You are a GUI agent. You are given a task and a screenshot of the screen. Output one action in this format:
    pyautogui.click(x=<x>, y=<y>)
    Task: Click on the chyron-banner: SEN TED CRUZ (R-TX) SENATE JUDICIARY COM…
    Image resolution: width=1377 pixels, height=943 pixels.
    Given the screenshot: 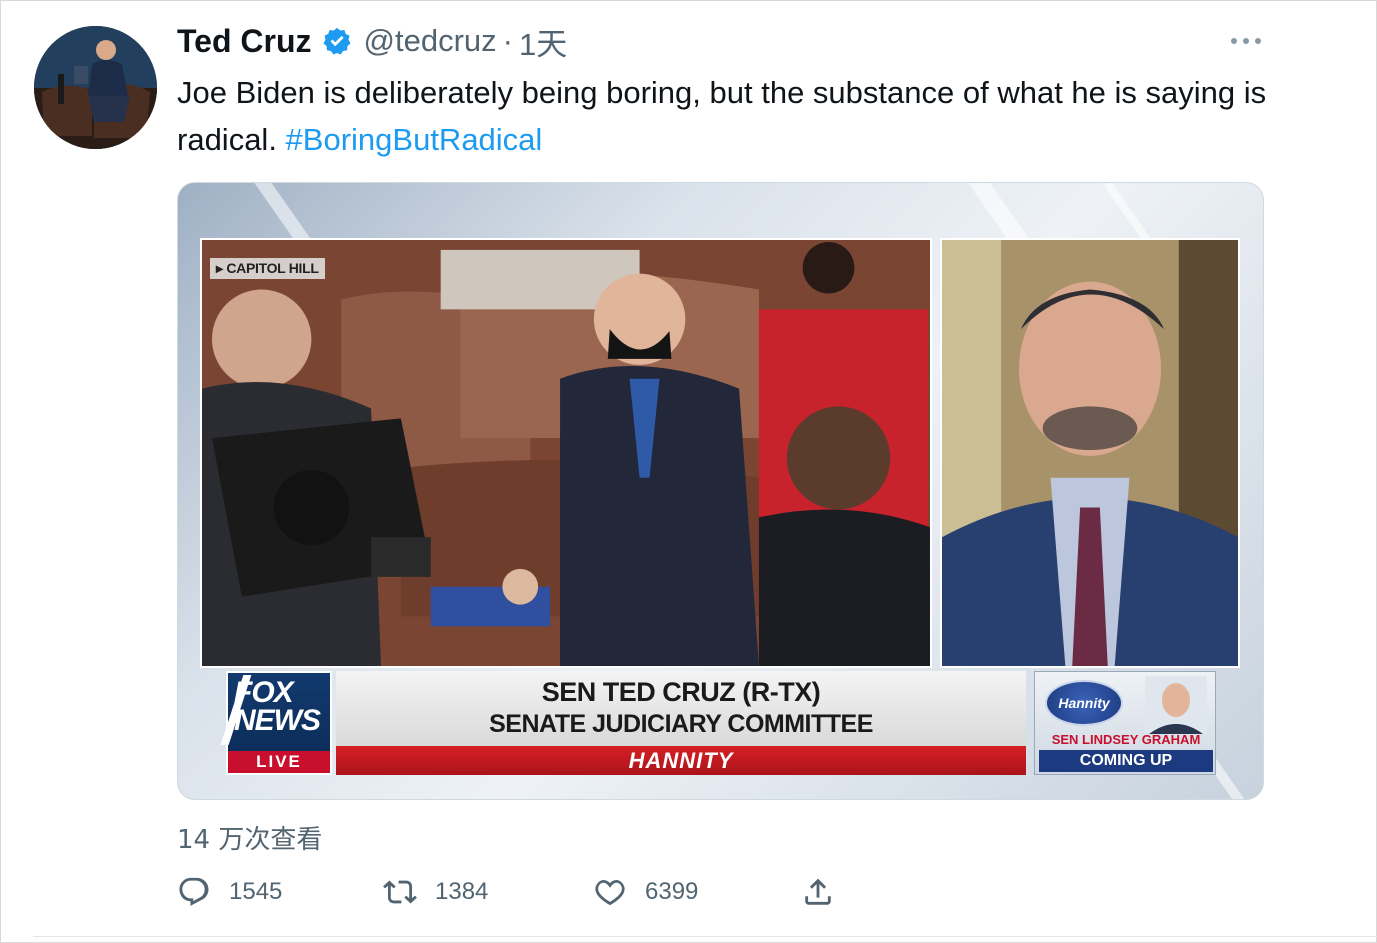 What is the action you would take?
    pyautogui.click(x=681, y=708)
    